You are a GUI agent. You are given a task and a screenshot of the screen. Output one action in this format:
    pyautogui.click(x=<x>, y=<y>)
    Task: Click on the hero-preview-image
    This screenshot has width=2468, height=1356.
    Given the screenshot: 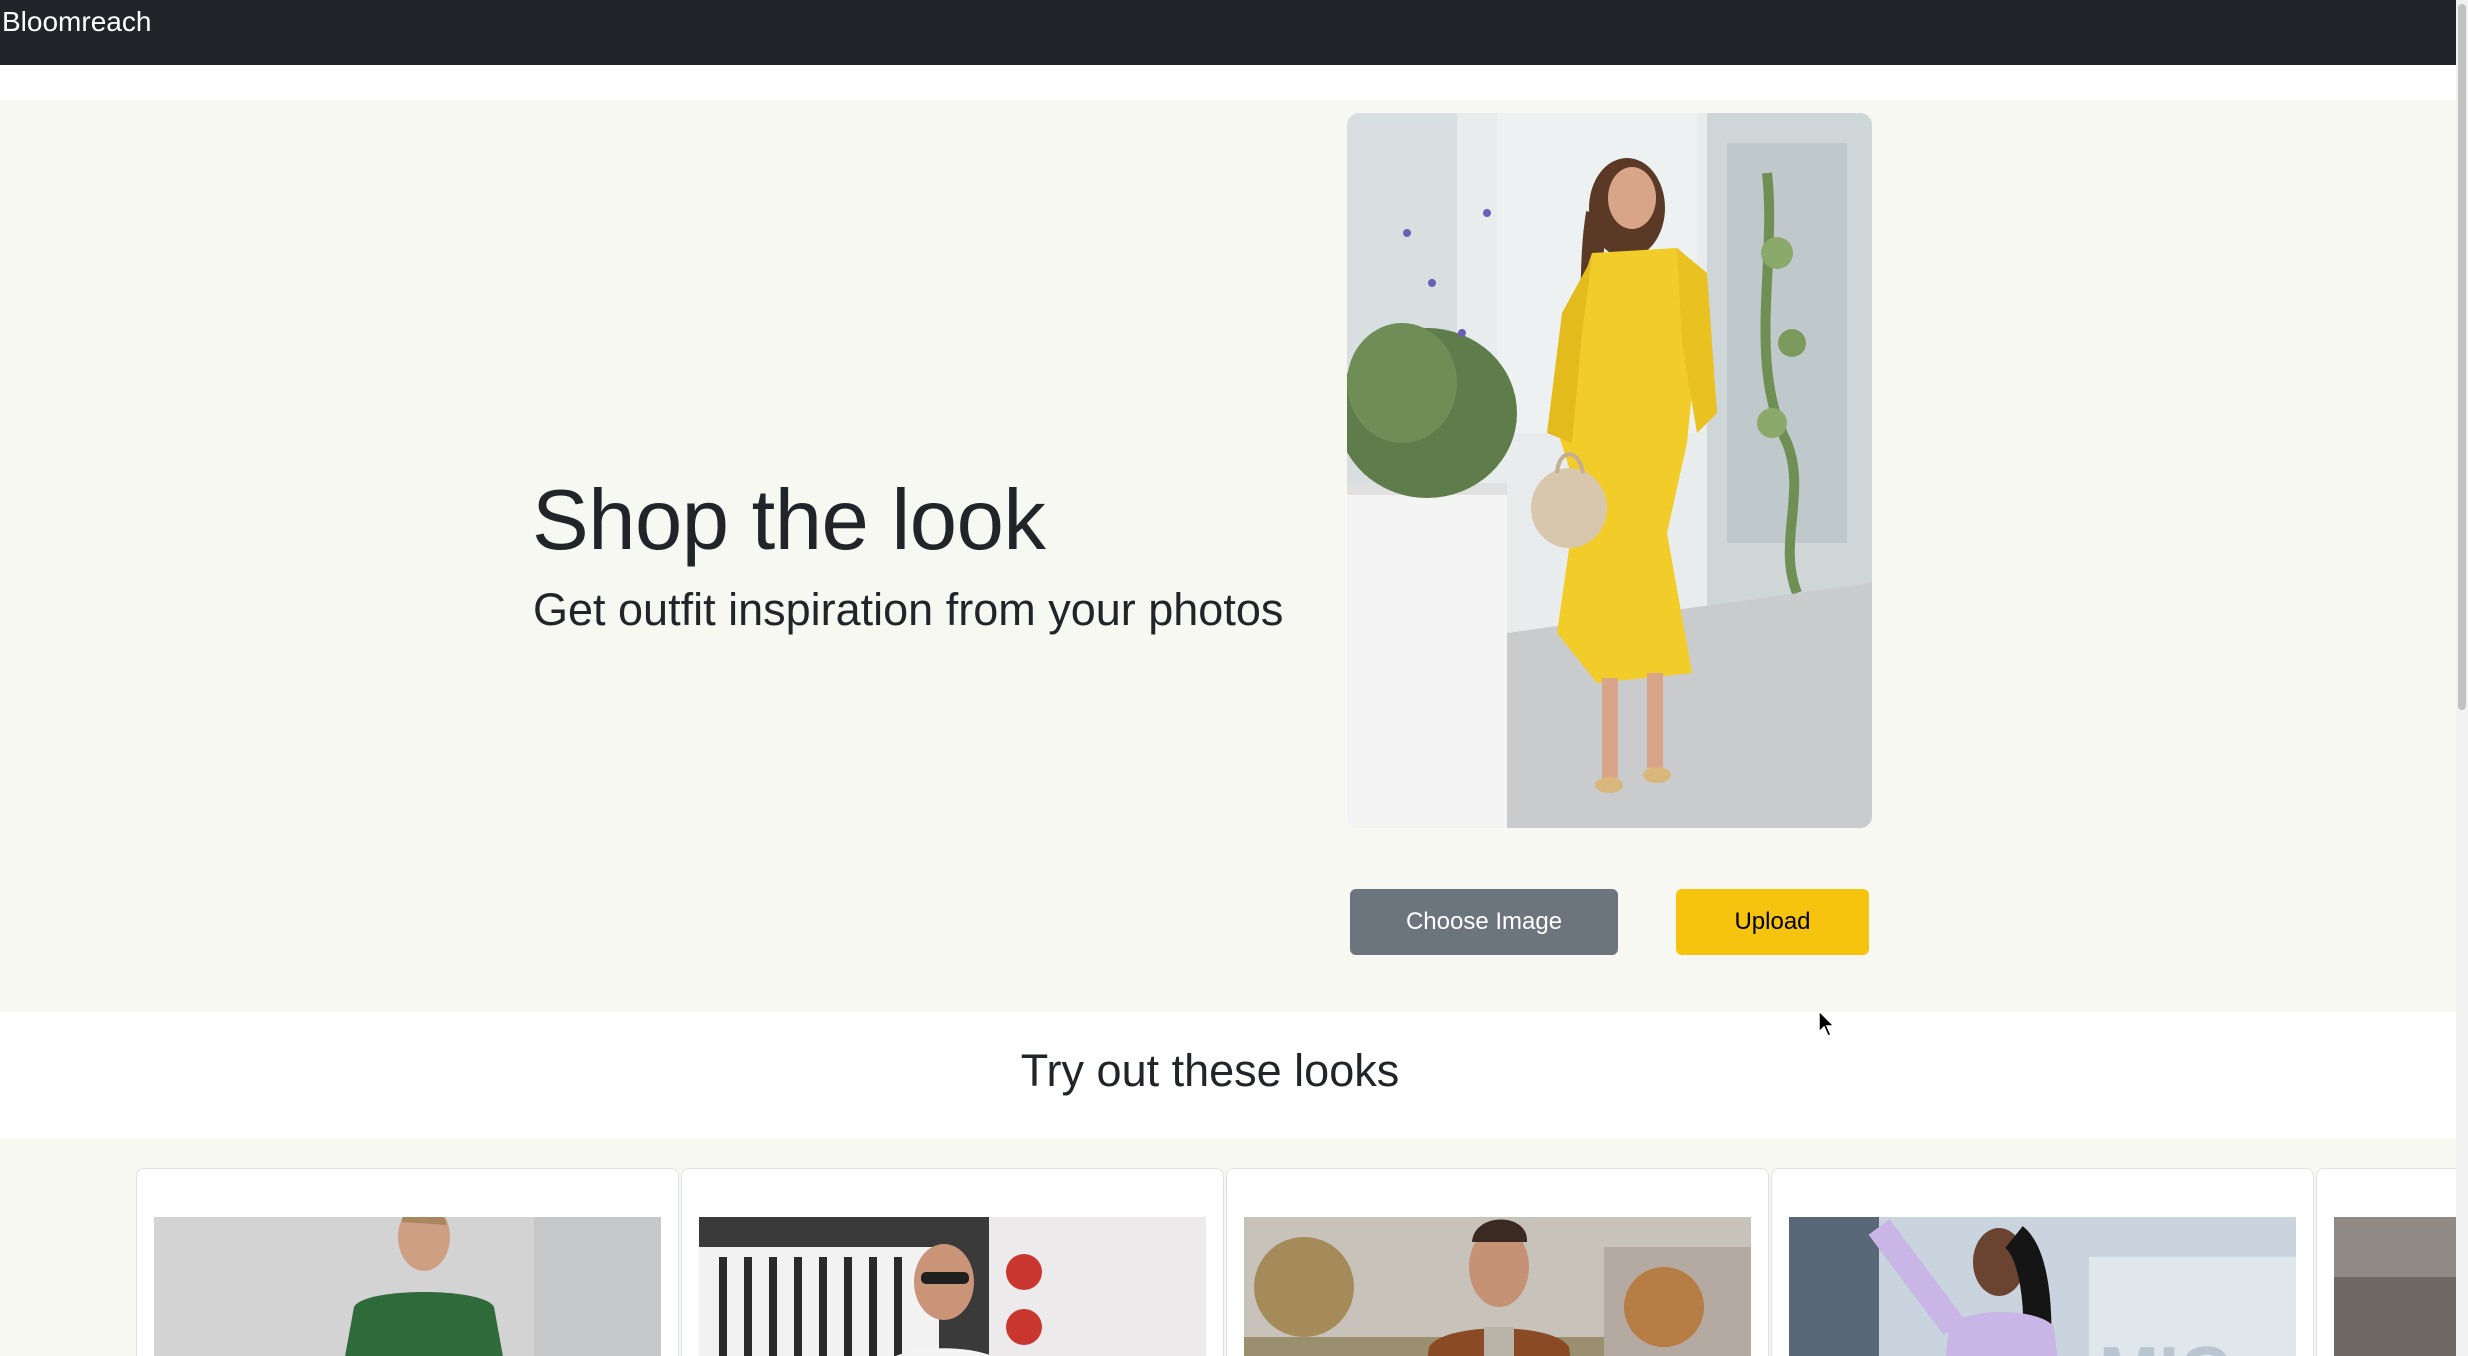 What is the action you would take?
    pyautogui.click(x=1609, y=470)
    